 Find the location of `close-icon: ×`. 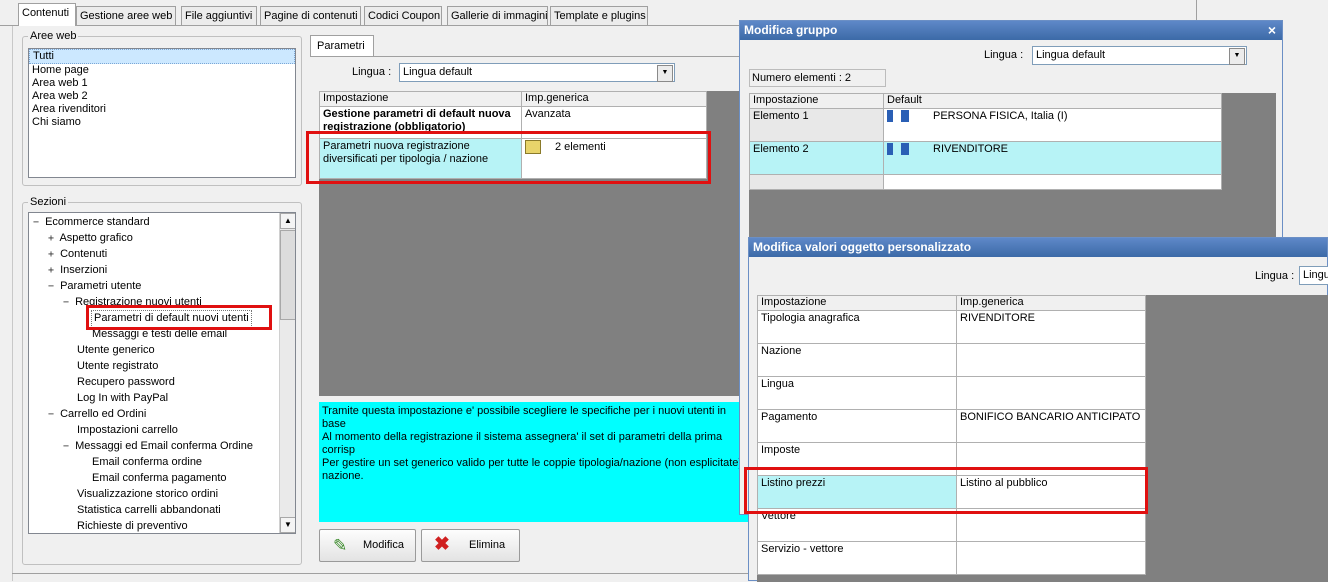

close-icon: × is located at coordinates (1272, 30).